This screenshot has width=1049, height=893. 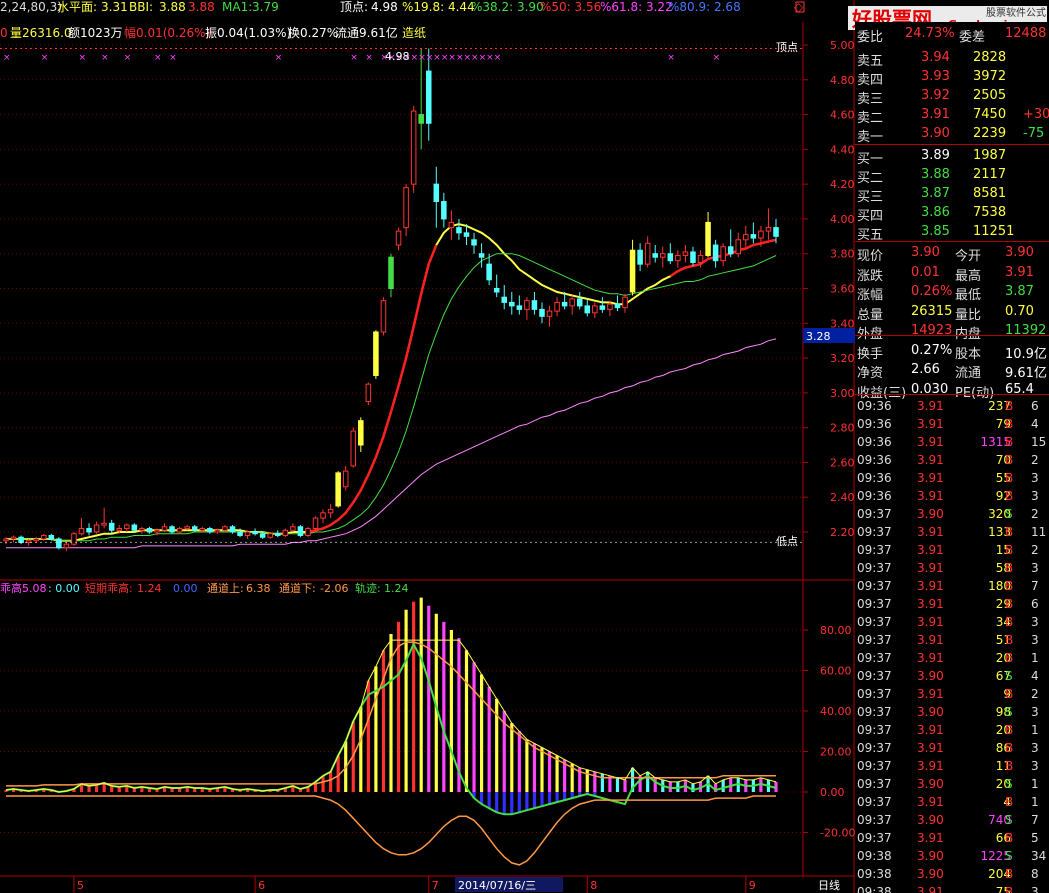 What do you see at coordinates (1026, 33) in the screenshot?
I see `order-diff-value: 12488` at bounding box center [1026, 33].